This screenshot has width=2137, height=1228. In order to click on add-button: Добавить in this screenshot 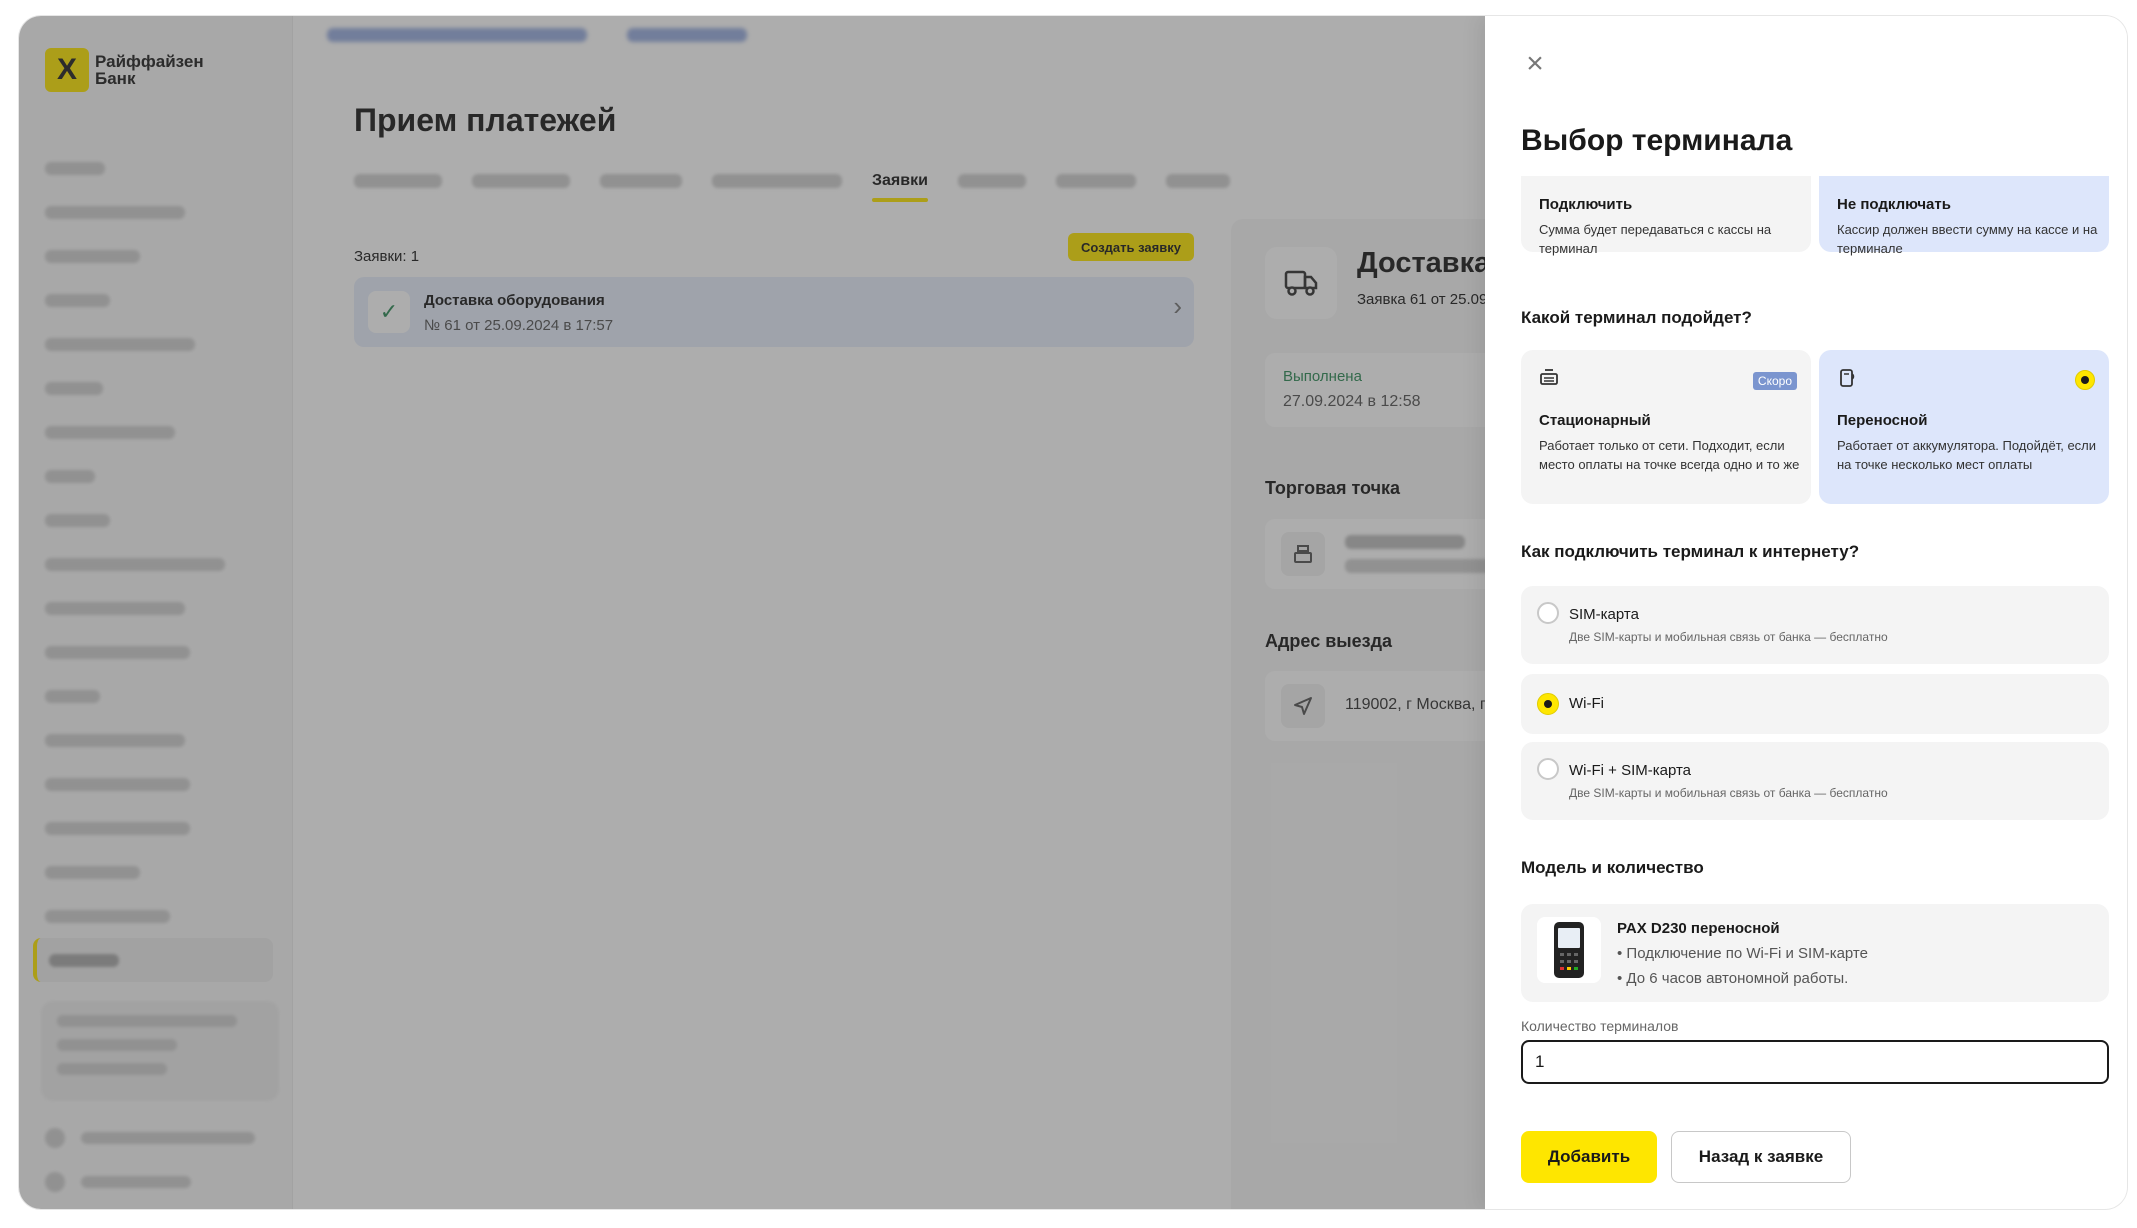, I will do `click(1589, 1157)`.